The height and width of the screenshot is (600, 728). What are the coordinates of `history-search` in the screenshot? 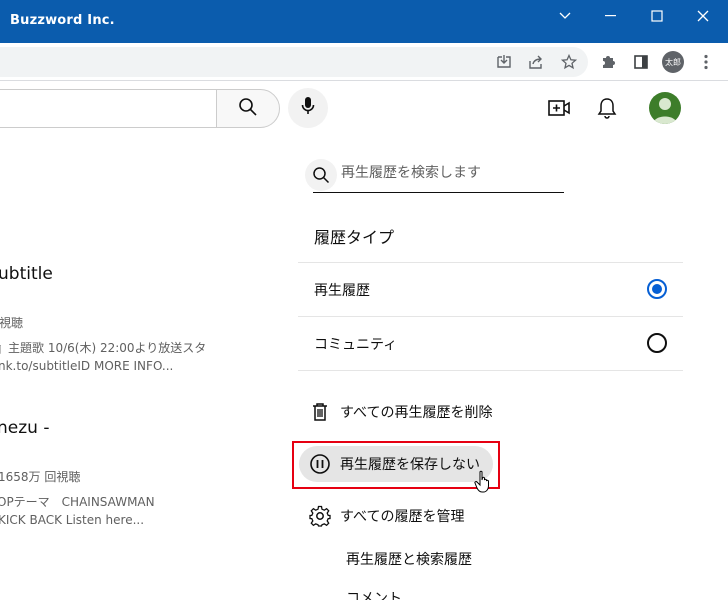 It's located at (434, 174).